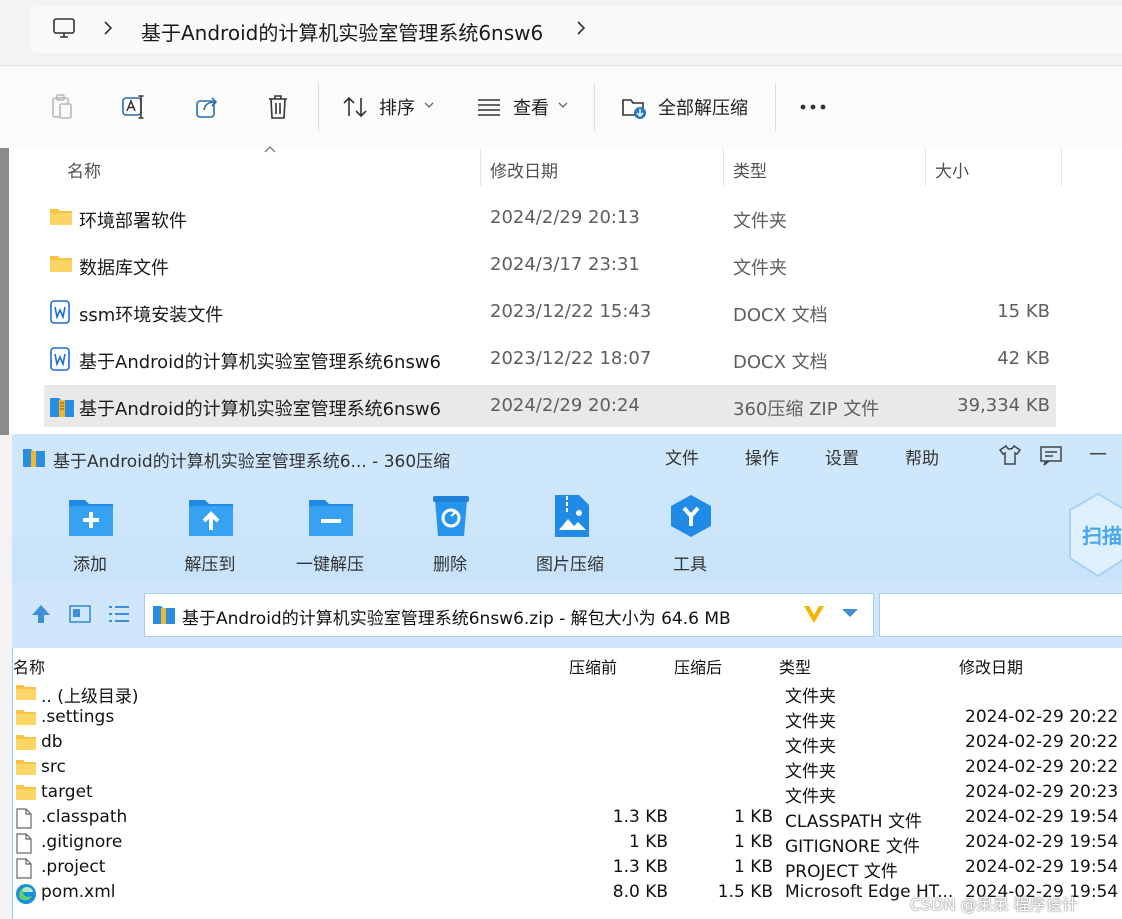 This screenshot has height=919, width=1122. What do you see at coordinates (991, 666) in the screenshot?
I see `zip-col-date: 修改日期` at bounding box center [991, 666].